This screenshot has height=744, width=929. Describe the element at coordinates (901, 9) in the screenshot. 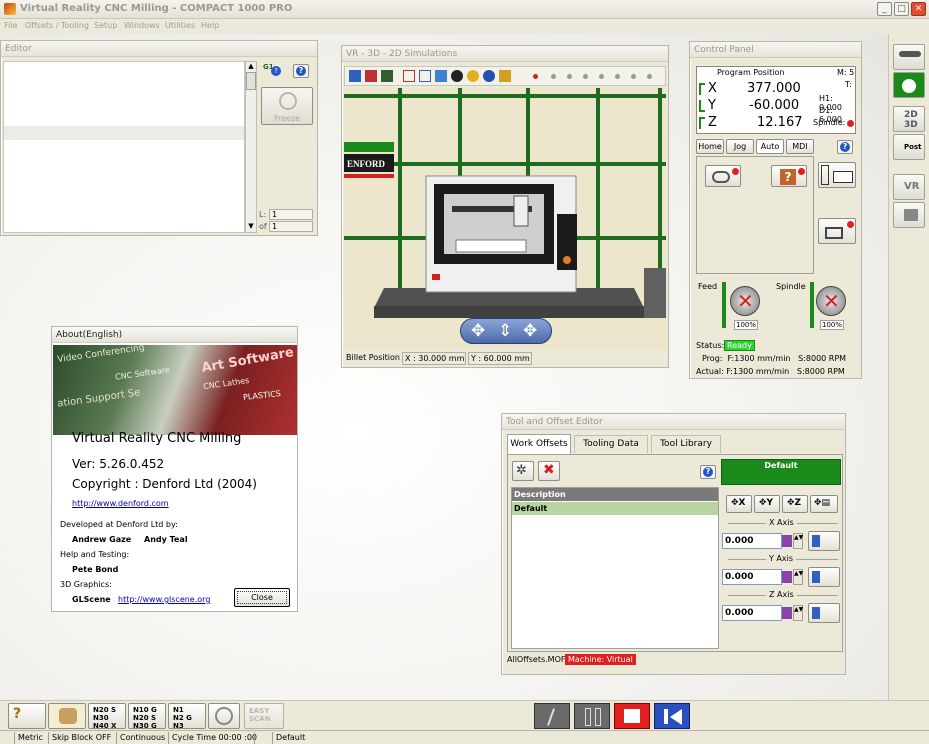

I see `maximize-button: □` at that location.